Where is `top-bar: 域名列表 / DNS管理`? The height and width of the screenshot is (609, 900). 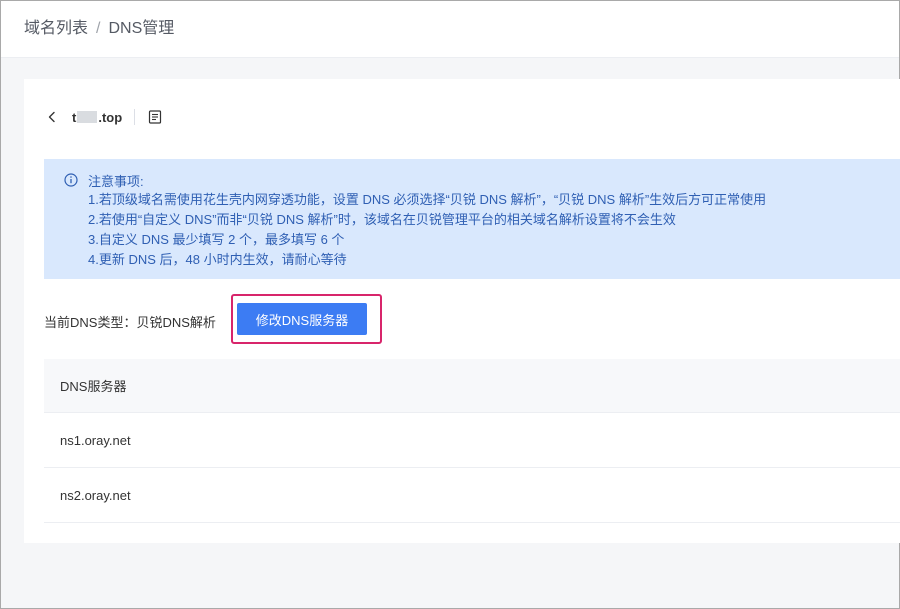 top-bar: 域名列表 / DNS管理 is located at coordinates (450, 29).